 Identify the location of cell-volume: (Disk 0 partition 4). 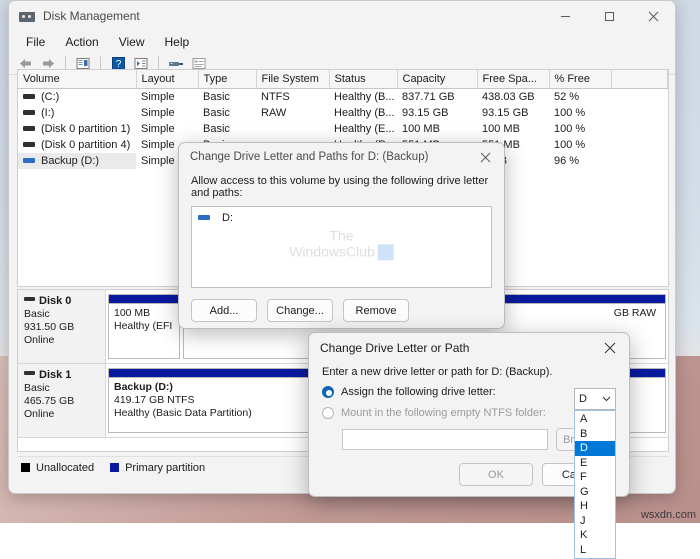
(86, 145).